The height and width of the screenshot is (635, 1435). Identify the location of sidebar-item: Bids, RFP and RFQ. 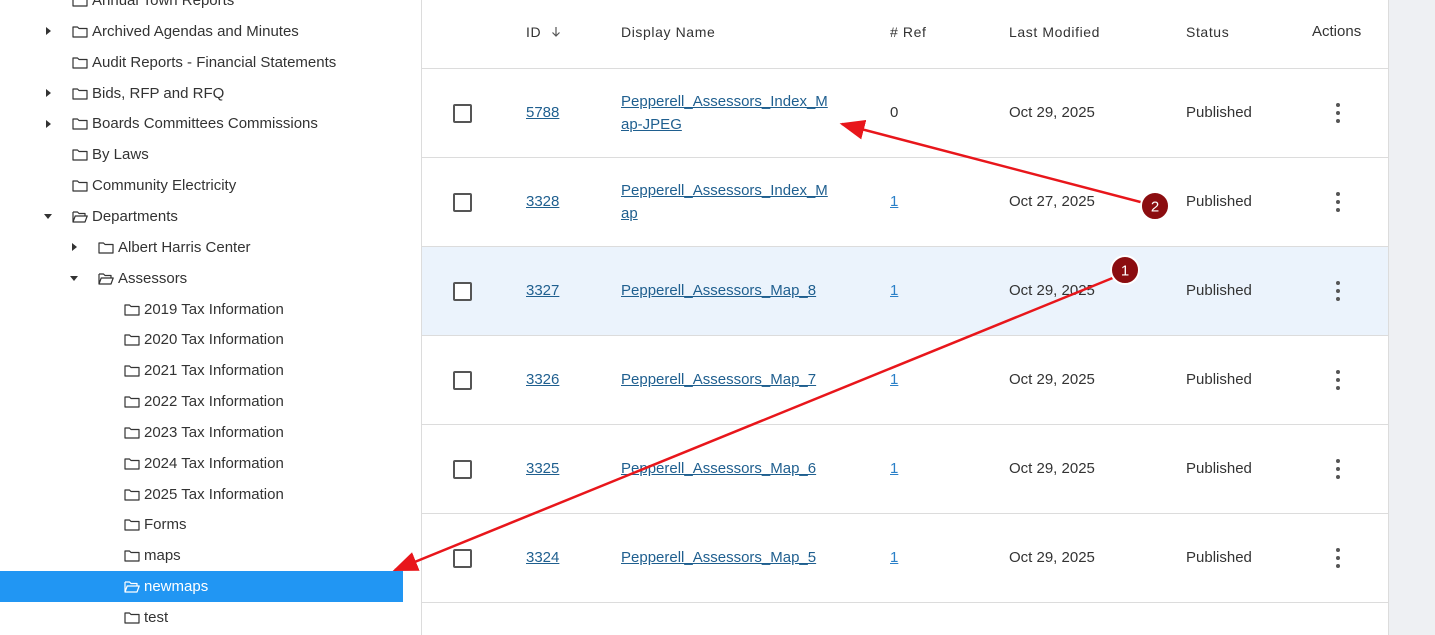
(201, 93).